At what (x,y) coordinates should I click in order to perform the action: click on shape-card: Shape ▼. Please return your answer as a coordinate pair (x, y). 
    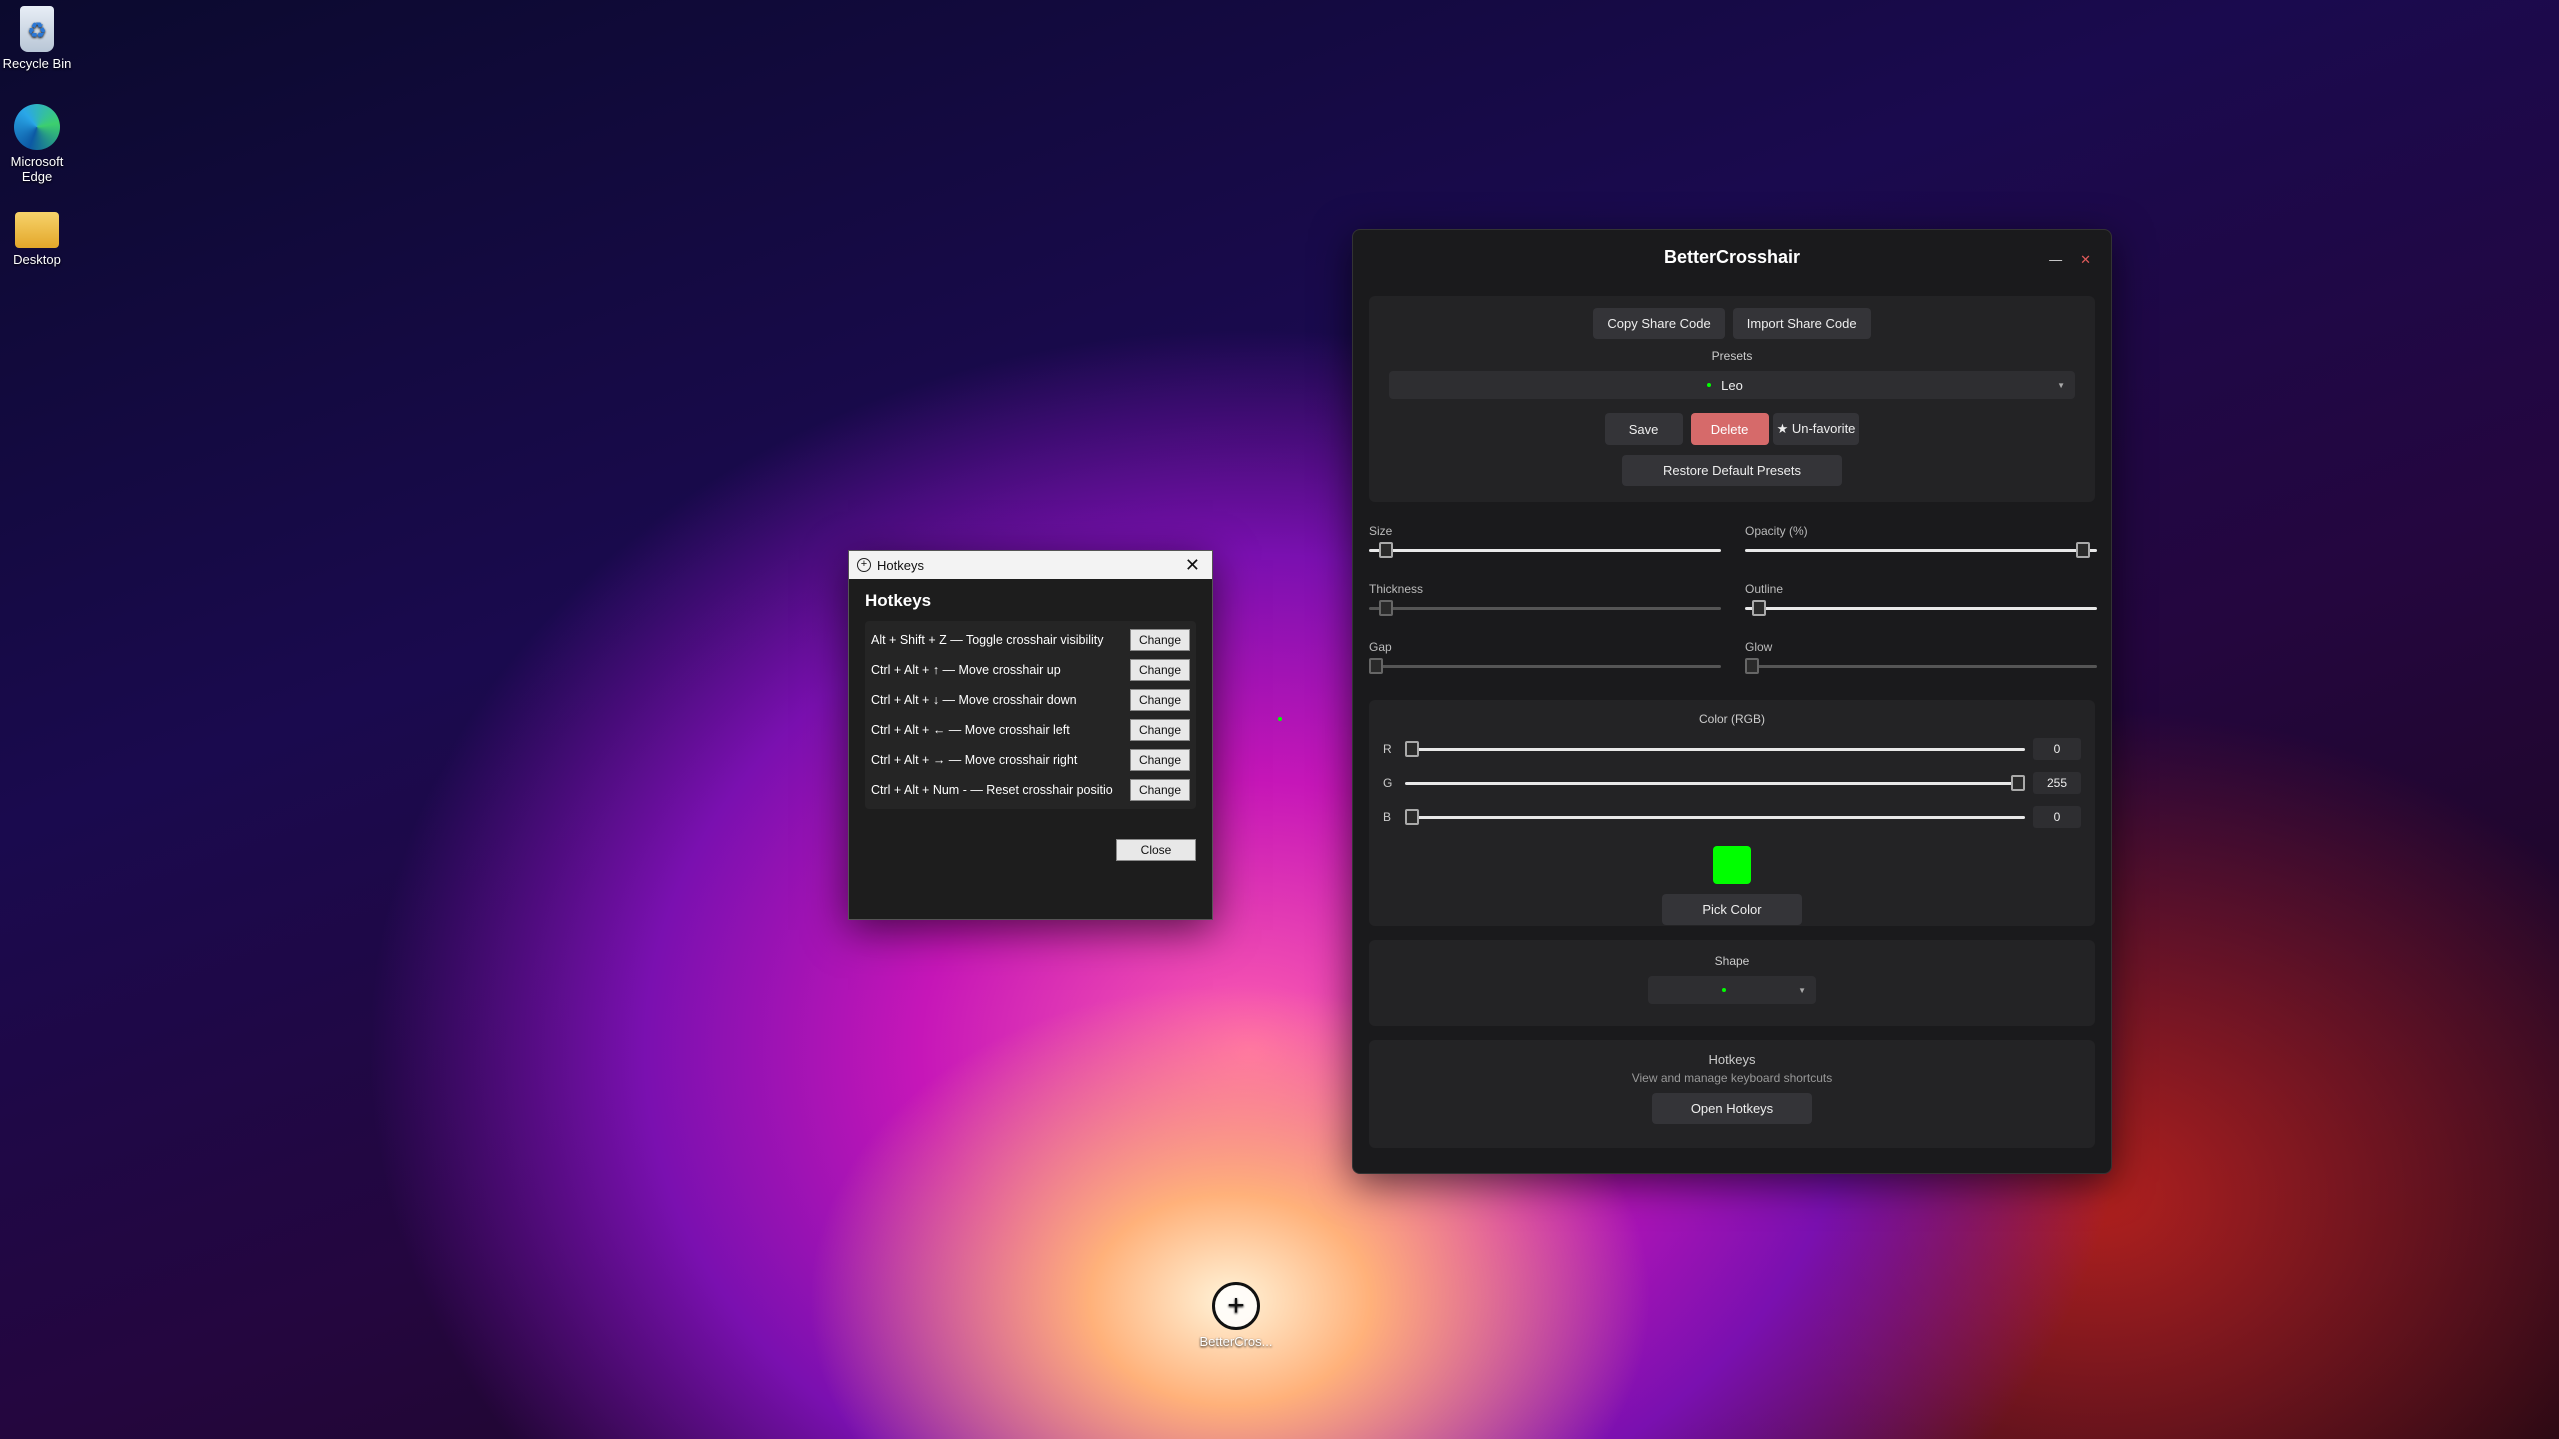
    Looking at the image, I should click on (1732, 983).